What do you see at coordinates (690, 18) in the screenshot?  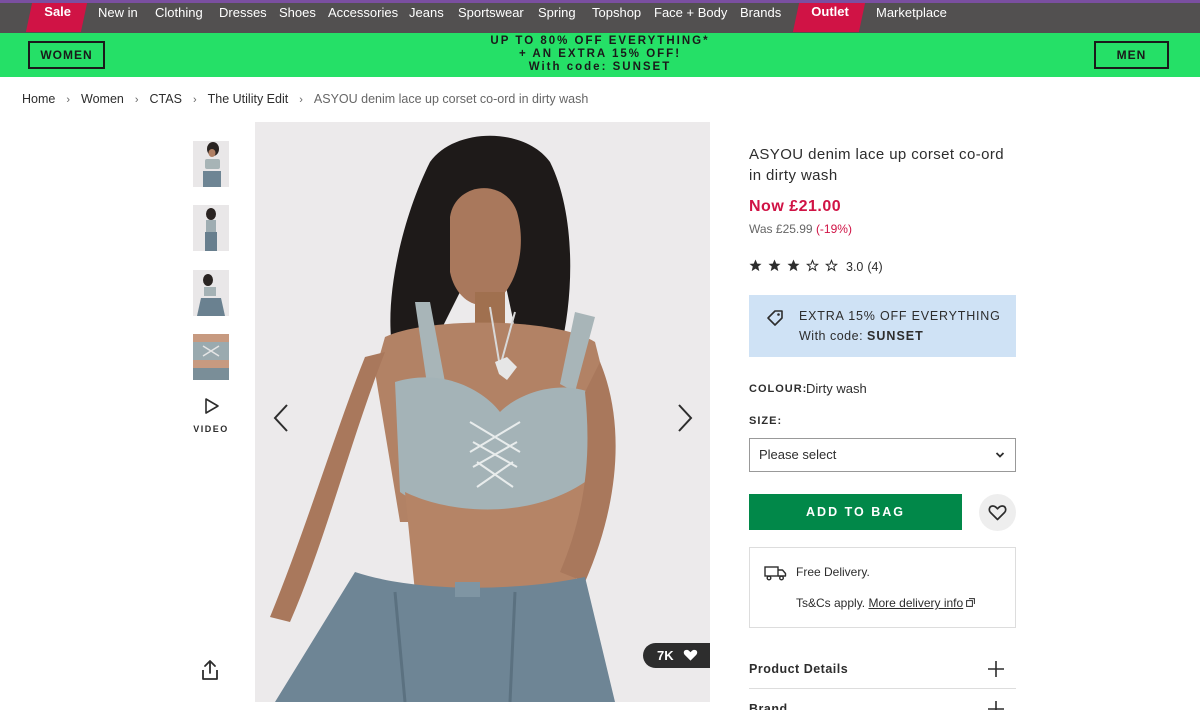 I see `nav-item-face-body: Face + Body` at bounding box center [690, 18].